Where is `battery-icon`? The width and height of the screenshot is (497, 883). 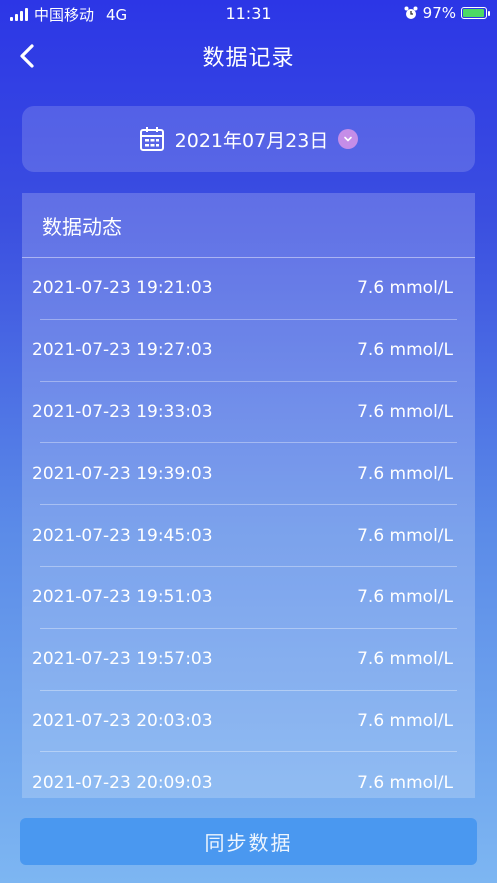
battery-icon is located at coordinates (475, 13).